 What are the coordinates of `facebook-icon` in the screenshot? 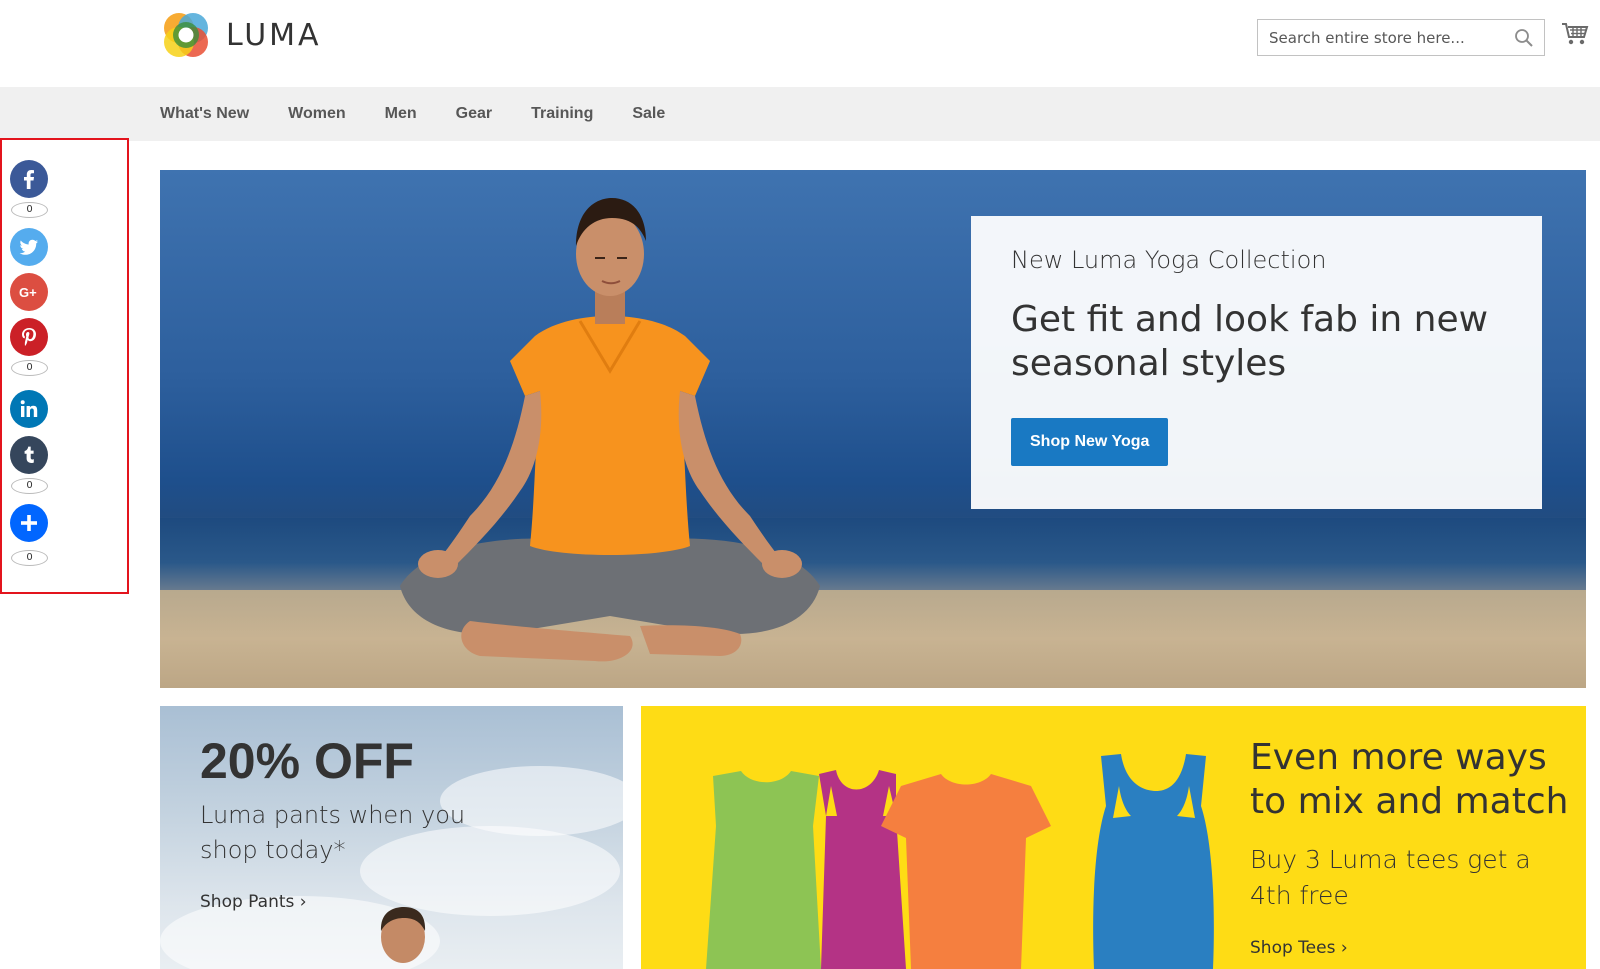 It's located at (29, 179).